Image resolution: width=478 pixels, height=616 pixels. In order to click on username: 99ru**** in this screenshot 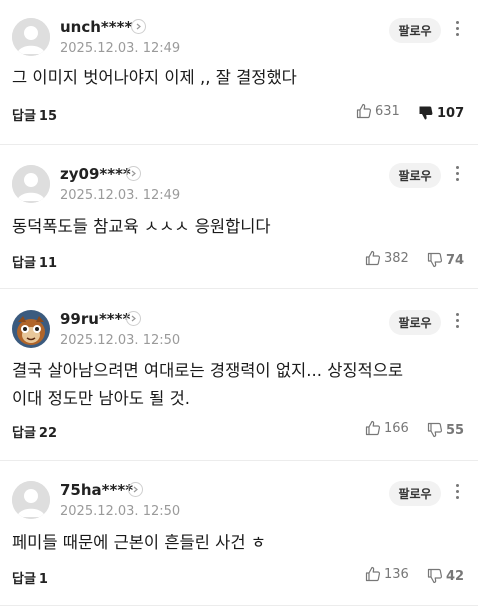, I will do `click(95, 319)`.